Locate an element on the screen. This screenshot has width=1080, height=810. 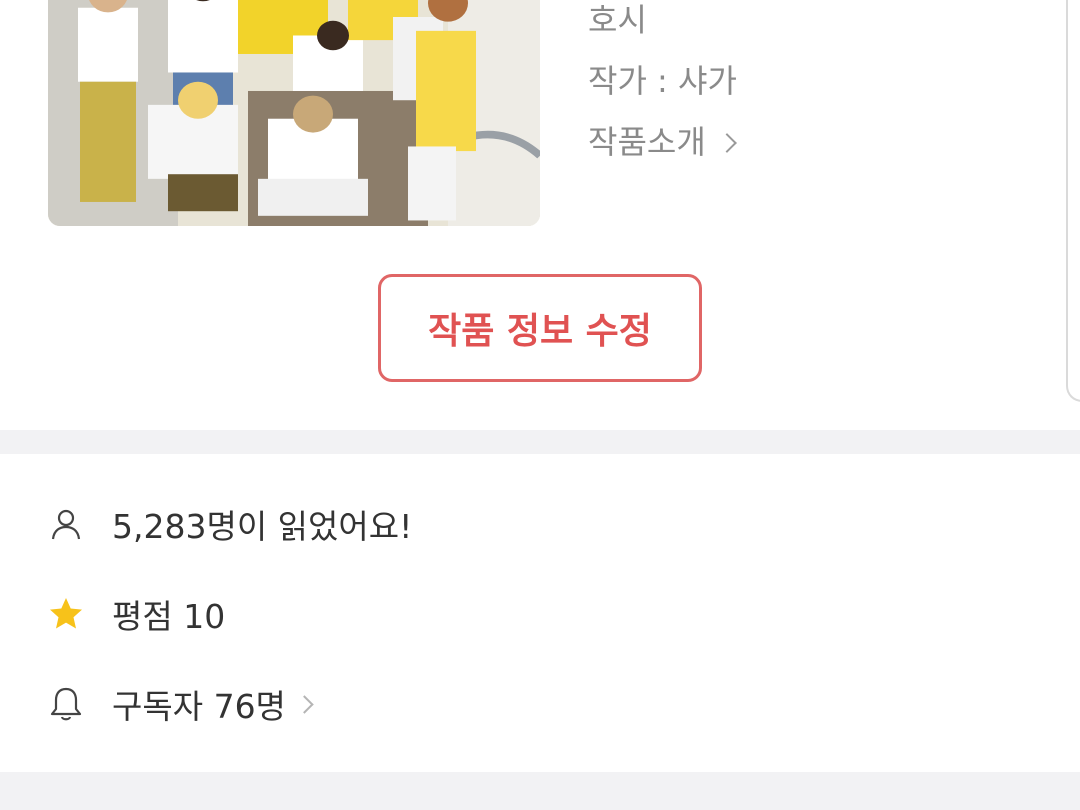
subscribers-count: 구독자 76명 is located at coordinates (199, 706).